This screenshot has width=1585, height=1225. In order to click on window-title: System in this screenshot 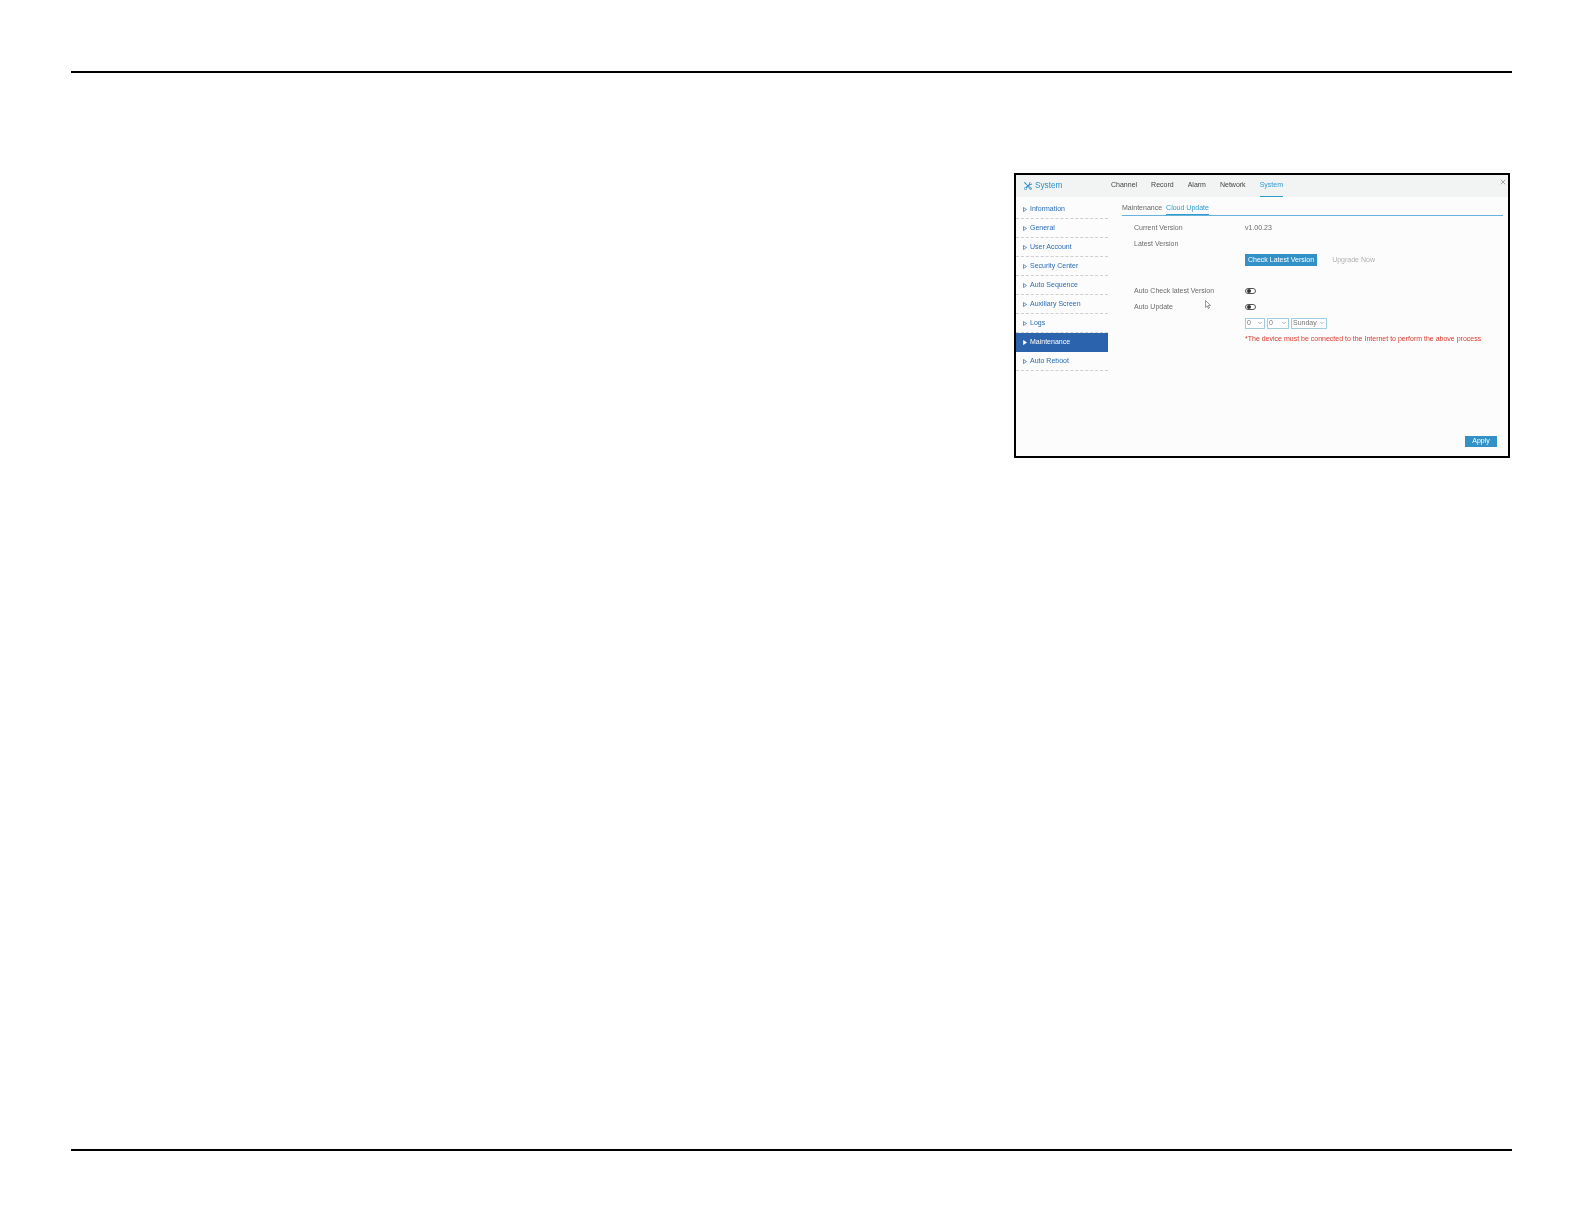, I will do `click(1049, 185)`.